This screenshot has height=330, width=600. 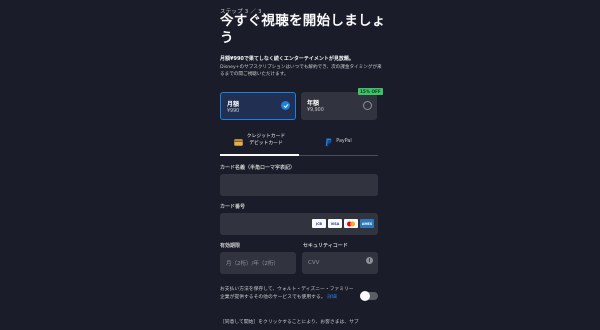 I want to click on save-payment-toggle, so click(x=369, y=296).